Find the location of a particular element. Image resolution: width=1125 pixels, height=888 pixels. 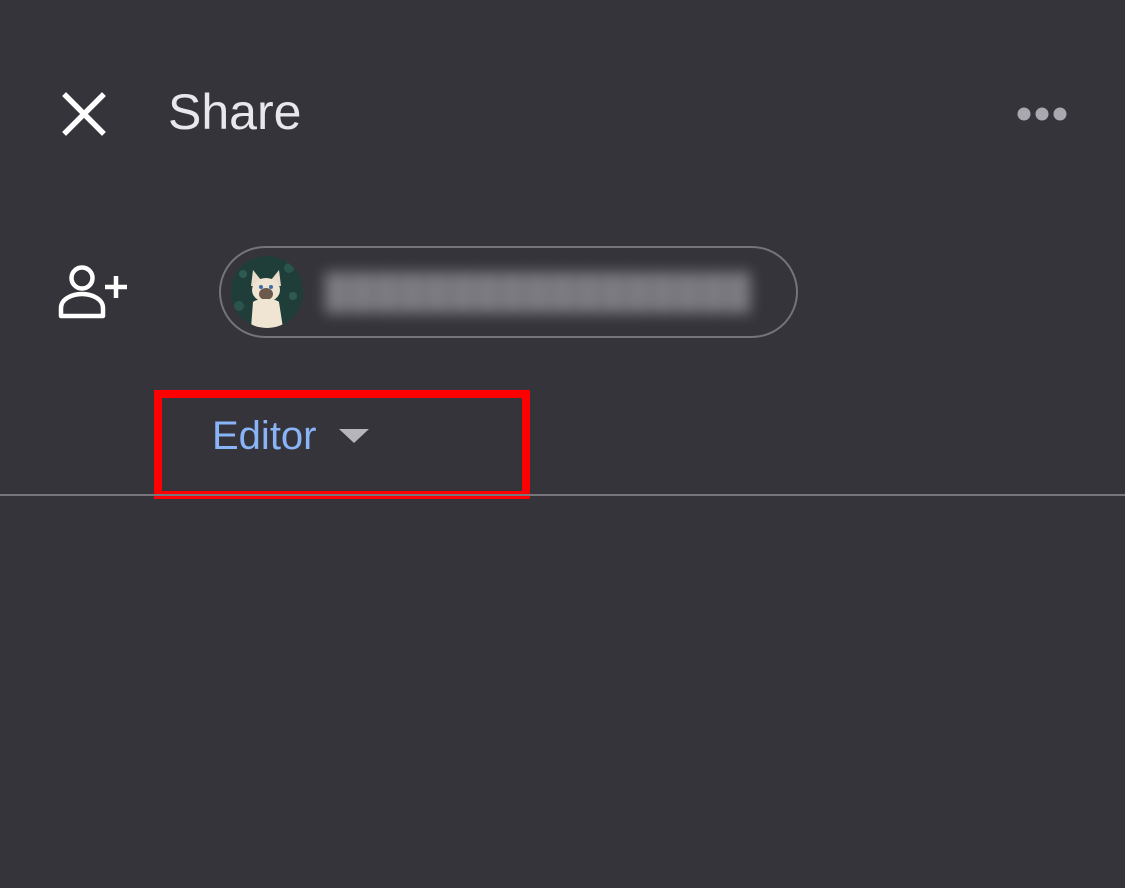

recipient-email: █████████████████ is located at coordinates (538, 291).